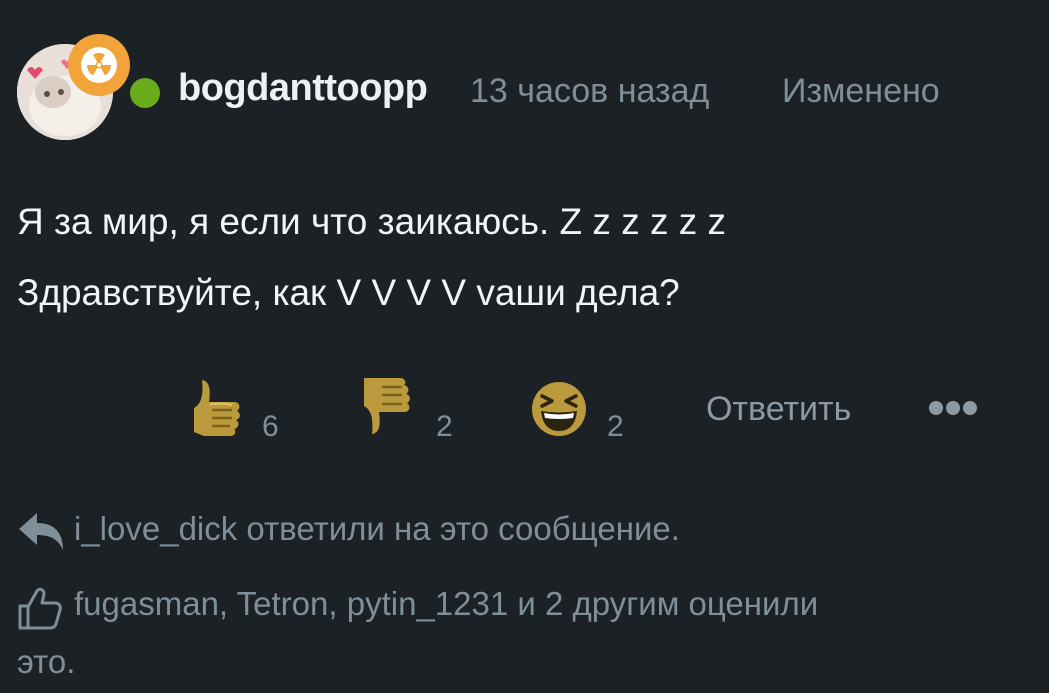 The image size is (1049, 693). Describe the element at coordinates (270, 426) in the screenshot. I see `like-count: 6` at that location.